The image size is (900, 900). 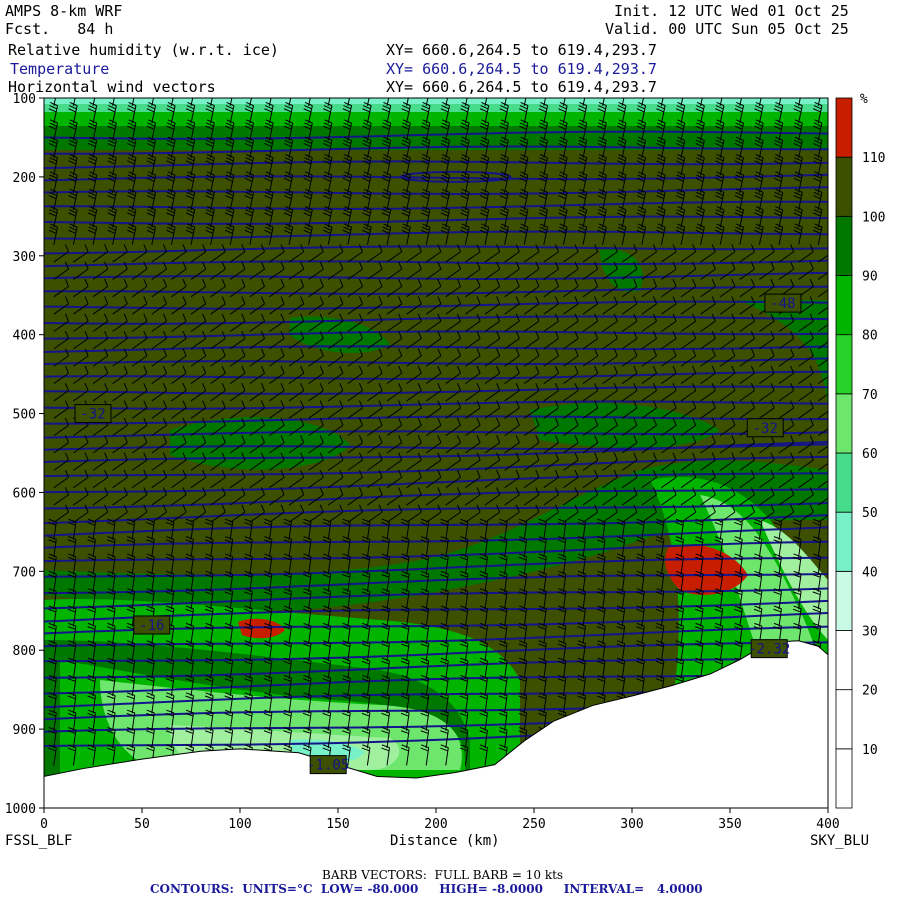 What do you see at coordinates (39, 841) in the screenshot?
I see `start-point-label: FSSL_BLF` at bounding box center [39, 841].